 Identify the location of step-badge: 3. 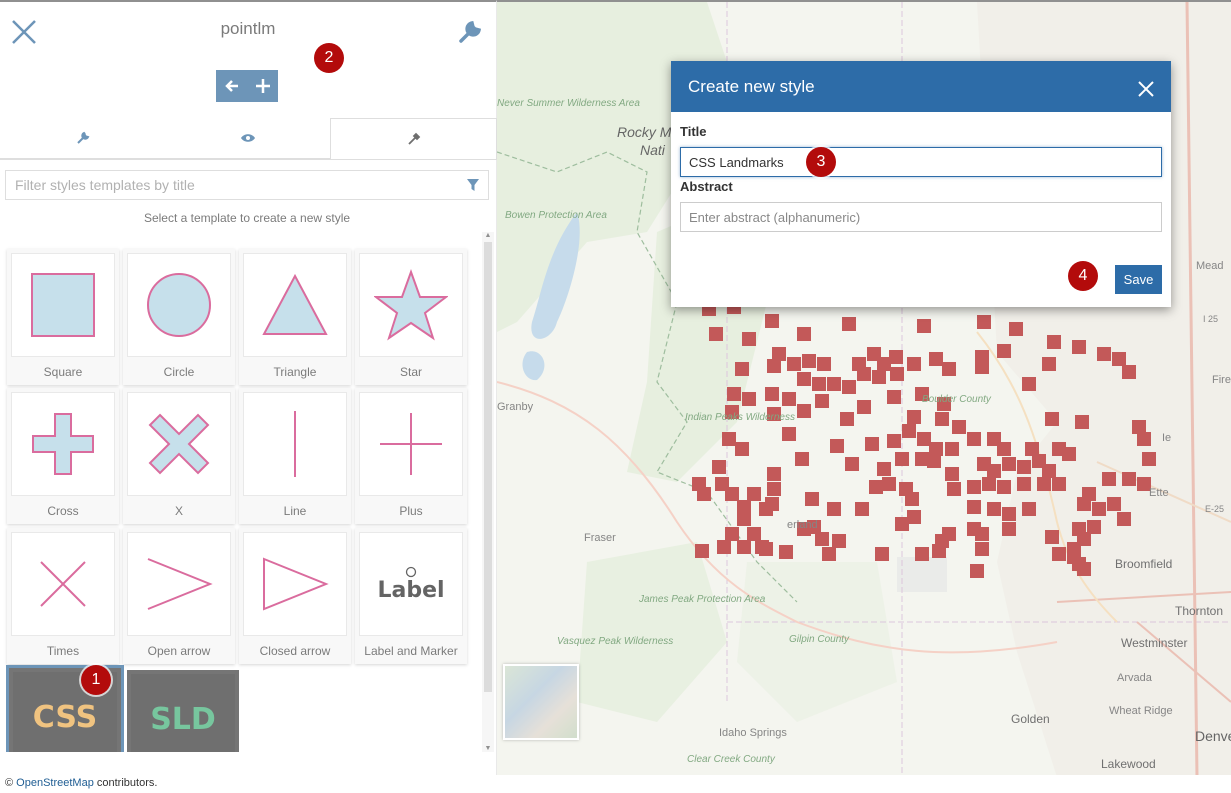
(821, 162).